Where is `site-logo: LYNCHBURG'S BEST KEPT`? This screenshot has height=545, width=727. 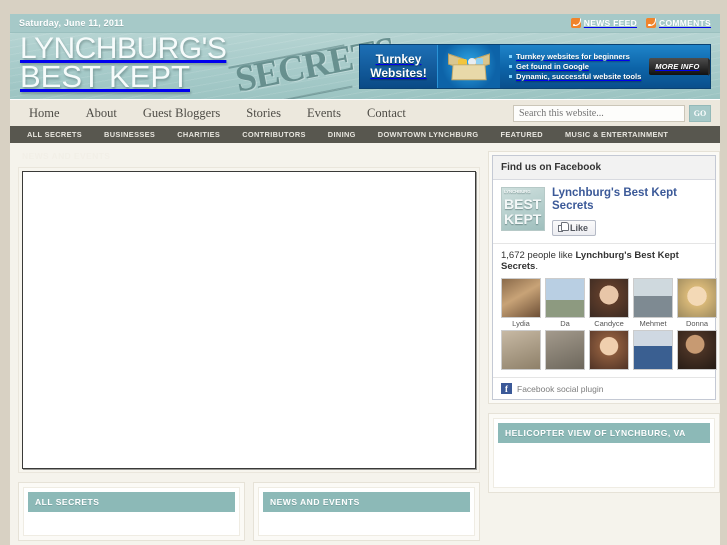
site-logo: LYNCHBURG'S BEST KEPT is located at coordinates (123, 64).